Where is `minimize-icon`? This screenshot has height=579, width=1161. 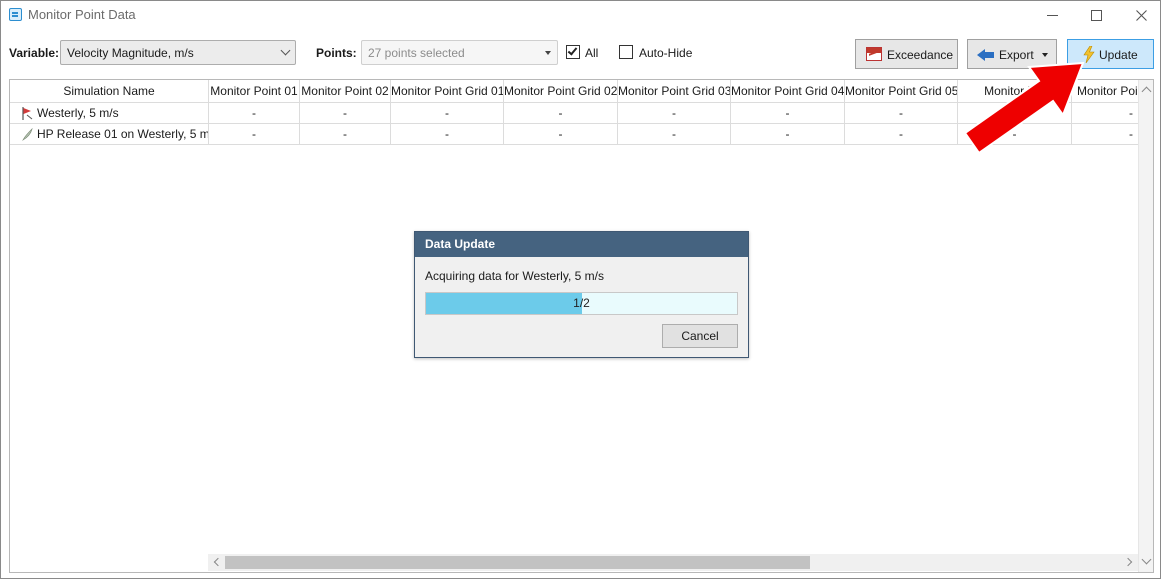 minimize-icon is located at coordinates (1052, 15).